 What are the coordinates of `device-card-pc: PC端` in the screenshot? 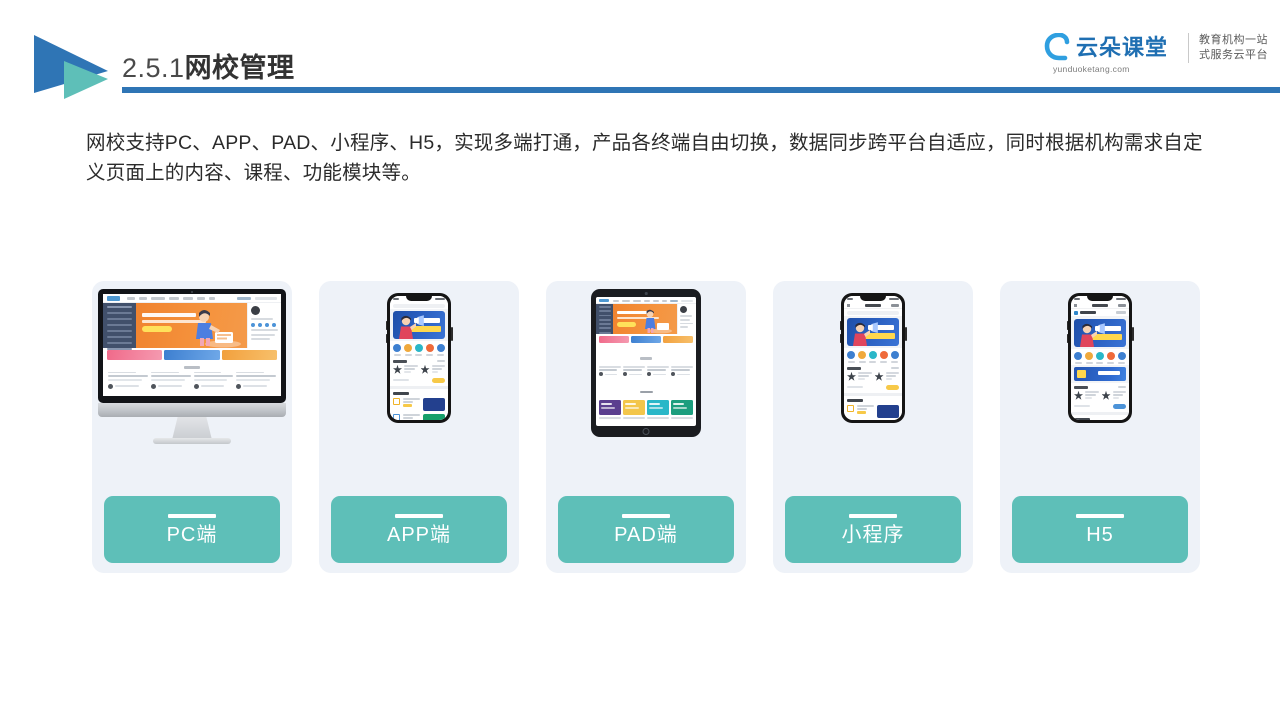 It's located at (192, 427).